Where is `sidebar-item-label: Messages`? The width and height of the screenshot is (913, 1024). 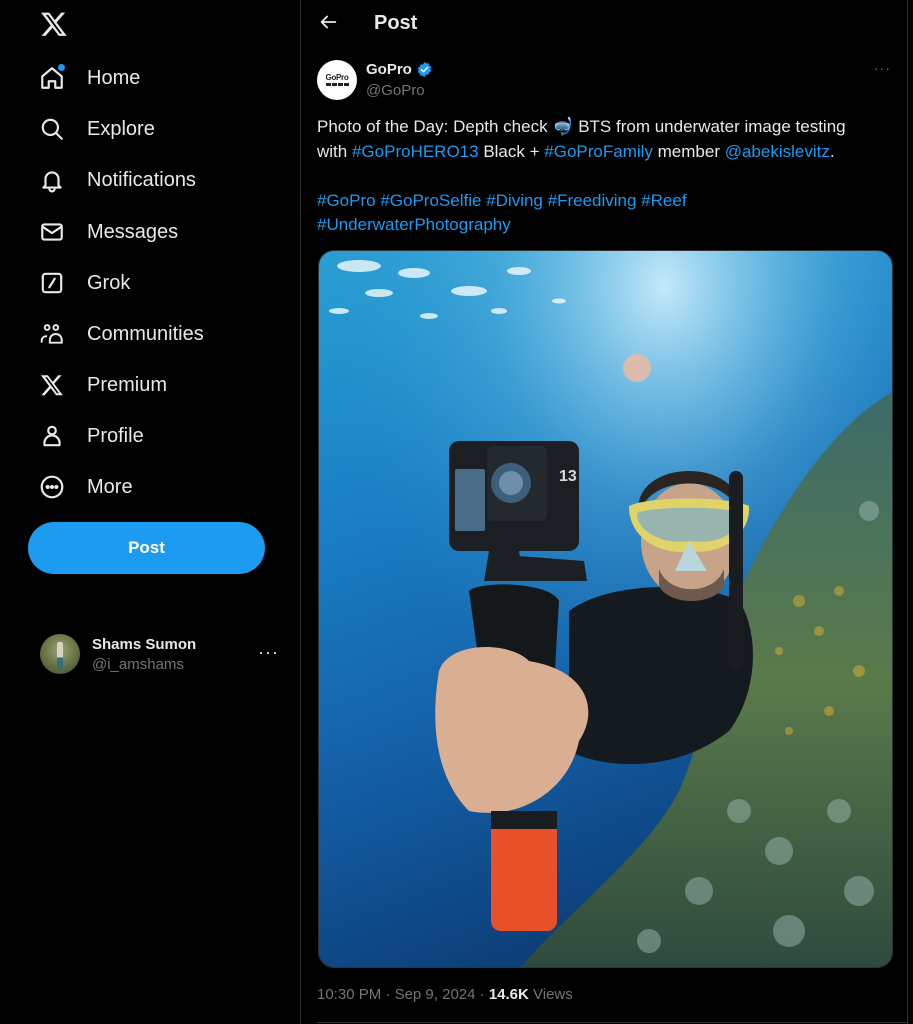
sidebar-item-label: Messages is located at coordinates (133, 231).